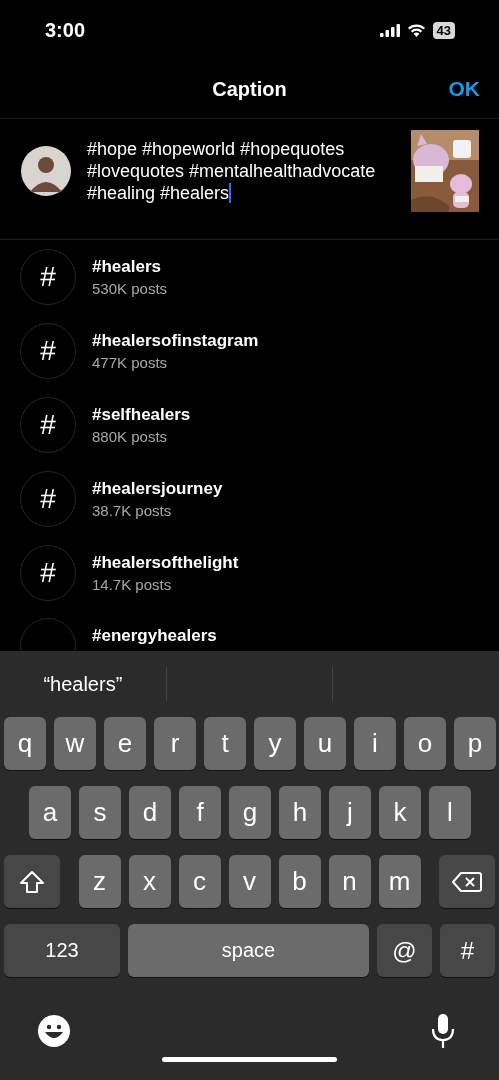  I want to click on keyboard-key: o, so click(425, 743).